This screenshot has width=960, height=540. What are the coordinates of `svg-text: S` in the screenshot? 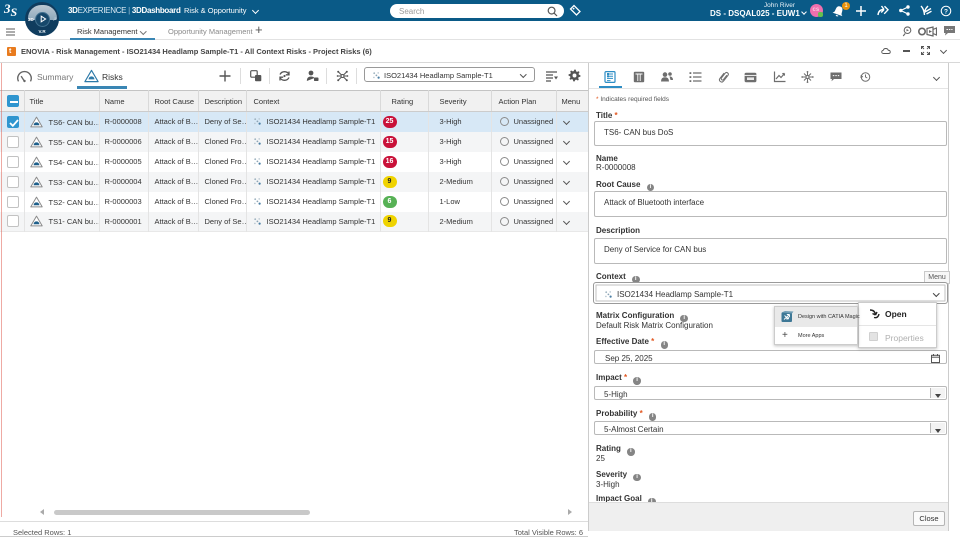 It's located at (14, 12).